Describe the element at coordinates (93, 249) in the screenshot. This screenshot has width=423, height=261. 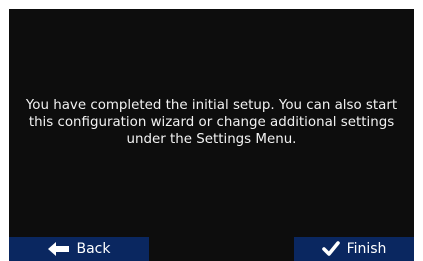
I see `back-button-label: Back` at that location.